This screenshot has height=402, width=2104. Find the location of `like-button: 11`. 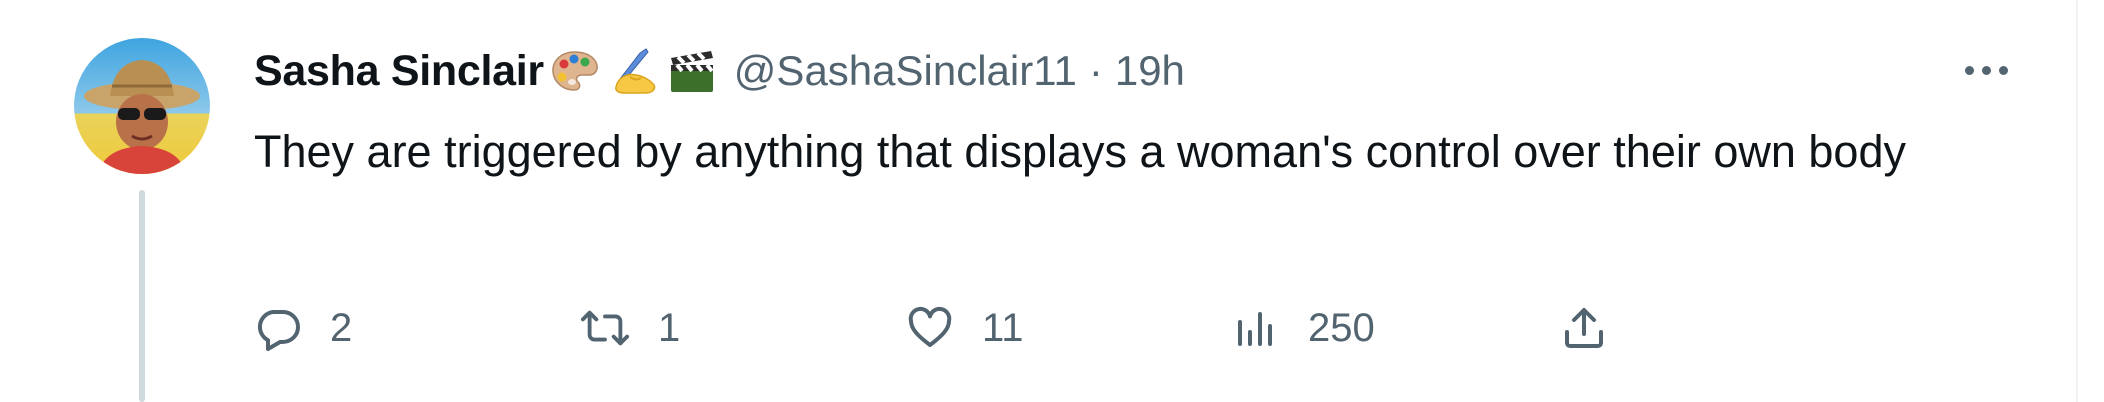

like-button: 11 is located at coordinates (965, 328).